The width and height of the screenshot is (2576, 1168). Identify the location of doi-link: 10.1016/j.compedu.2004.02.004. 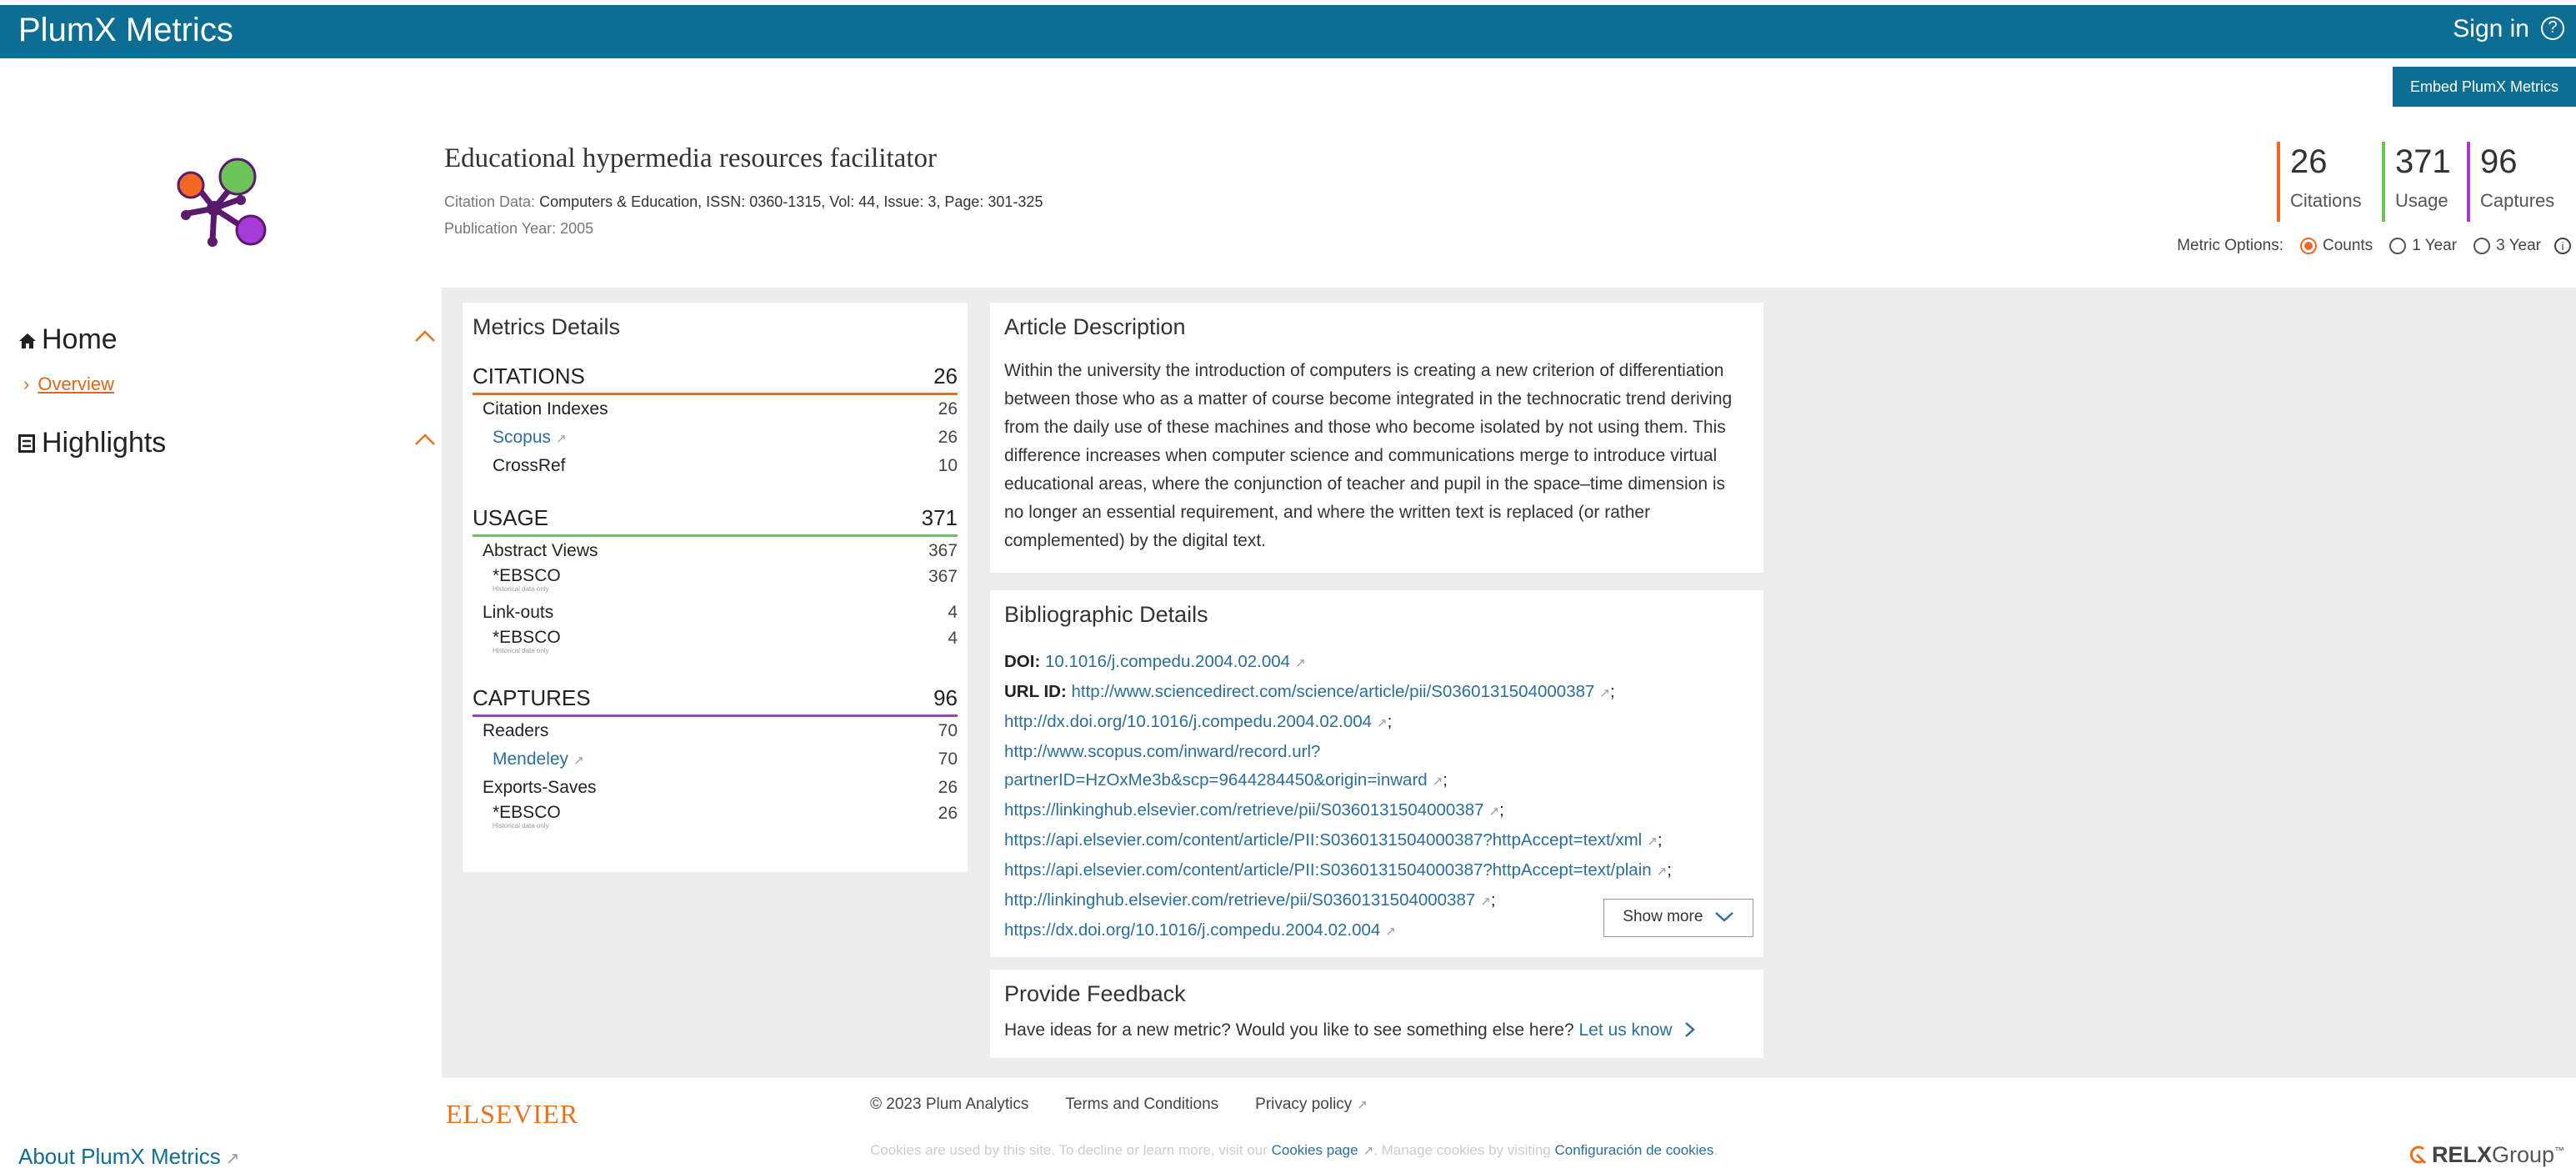
(1168, 662).